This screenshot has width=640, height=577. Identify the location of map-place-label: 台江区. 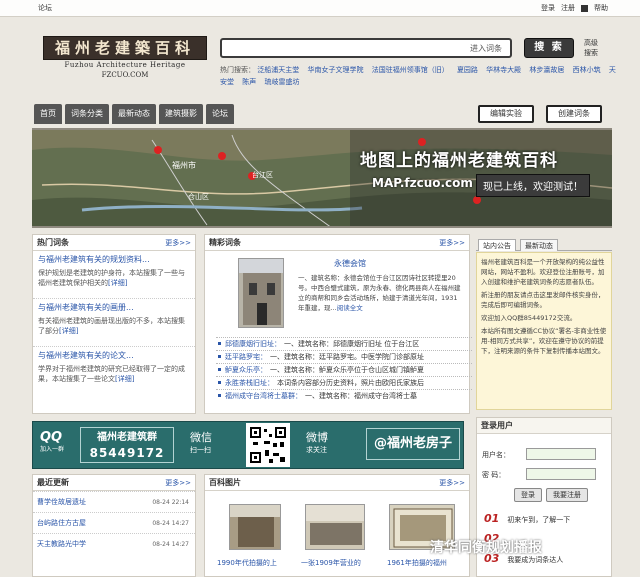
(262, 175).